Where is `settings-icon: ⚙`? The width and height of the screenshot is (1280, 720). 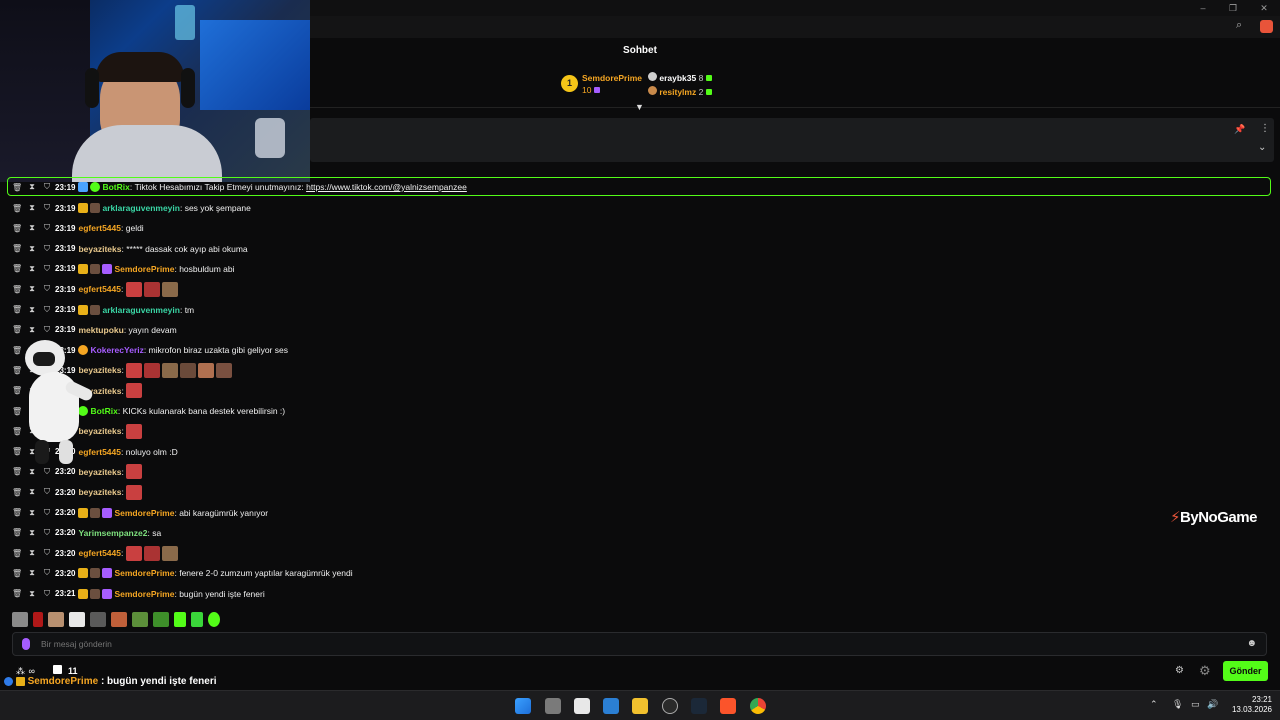
settings-icon: ⚙ is located at coordinates (1179, 670).